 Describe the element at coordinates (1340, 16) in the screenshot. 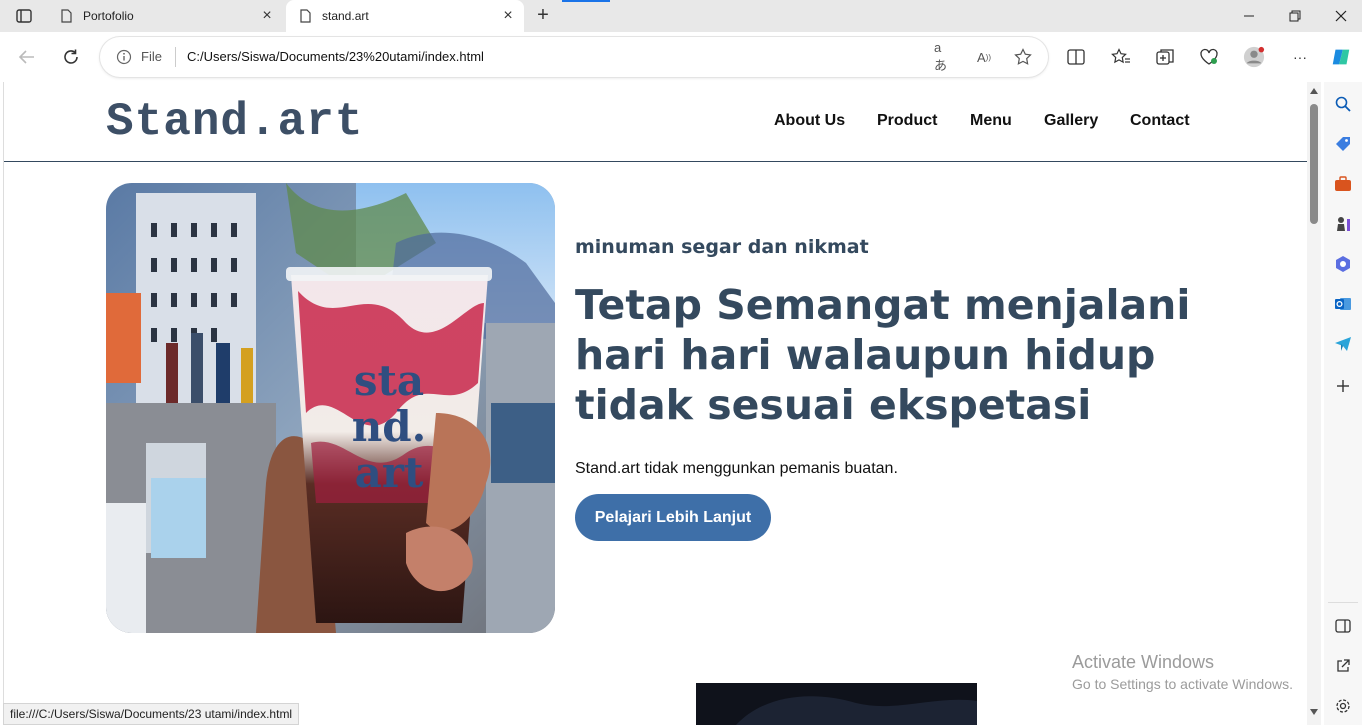

I see `close-window-icon` at that location.